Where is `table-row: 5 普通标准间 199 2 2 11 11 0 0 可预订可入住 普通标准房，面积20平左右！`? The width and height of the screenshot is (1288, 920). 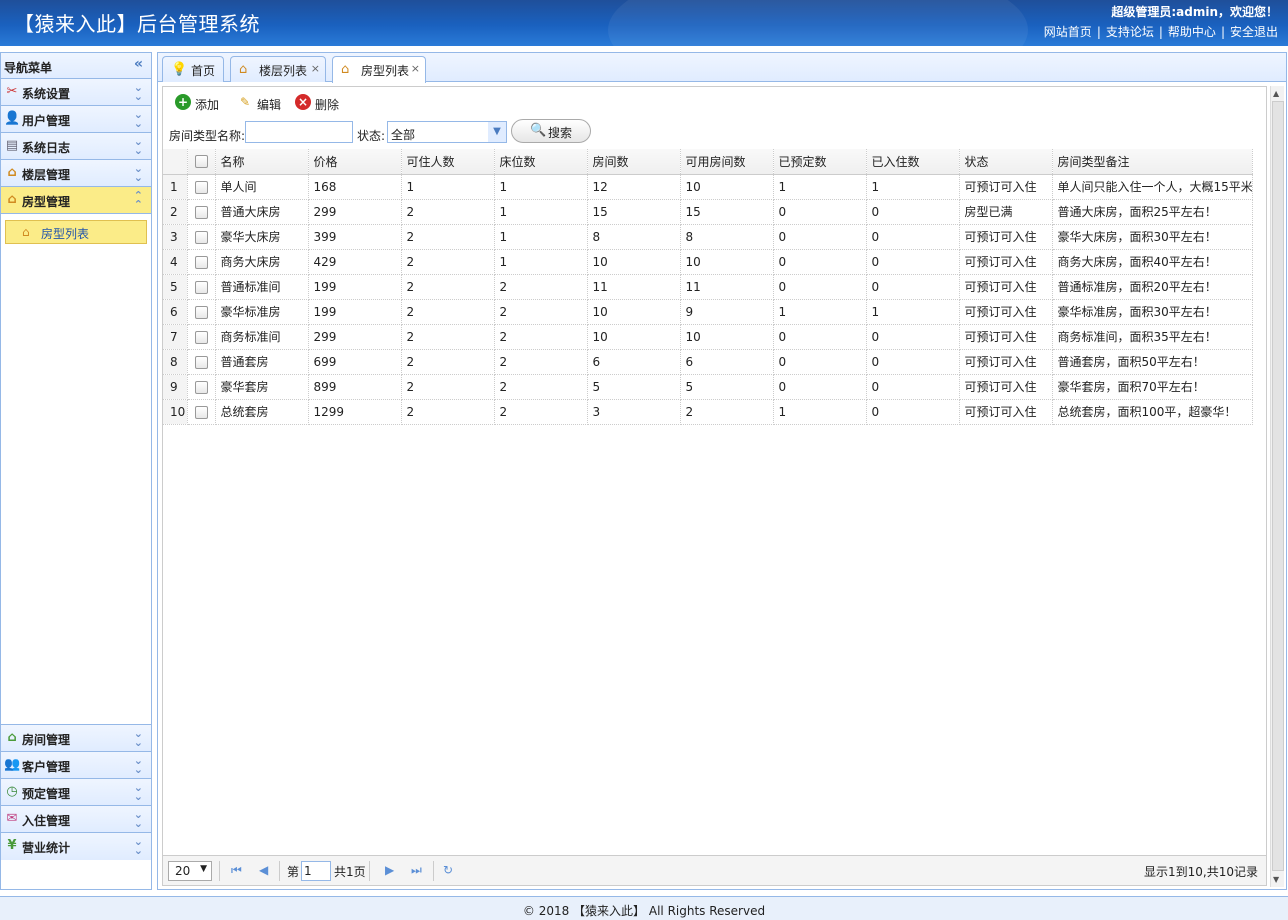
table-row: 5 普通标准间 199 2 2 11 11 0 0 可预订可入住 普通标准房，面积20平左右！ is located at coordinates (708, 287).